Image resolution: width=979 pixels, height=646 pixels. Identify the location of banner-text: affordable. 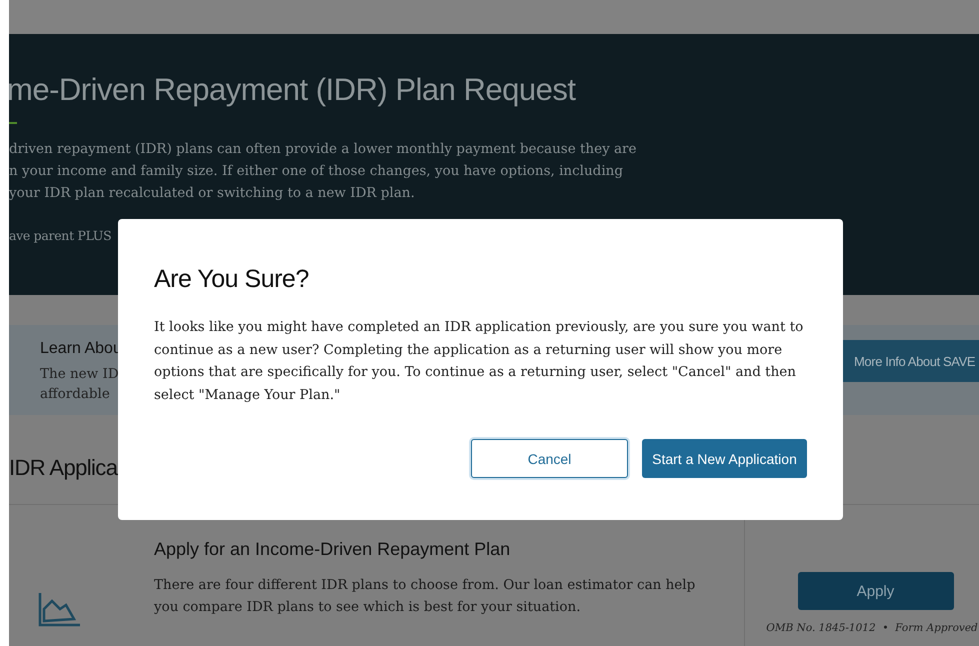
(75, 394).